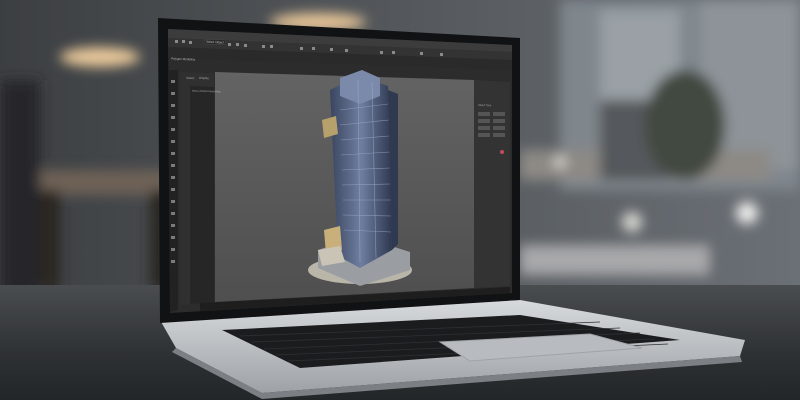  Describe the element at coordinates (204, 78) in the screenshot. I see `panel-tab-display: Display` at that location.